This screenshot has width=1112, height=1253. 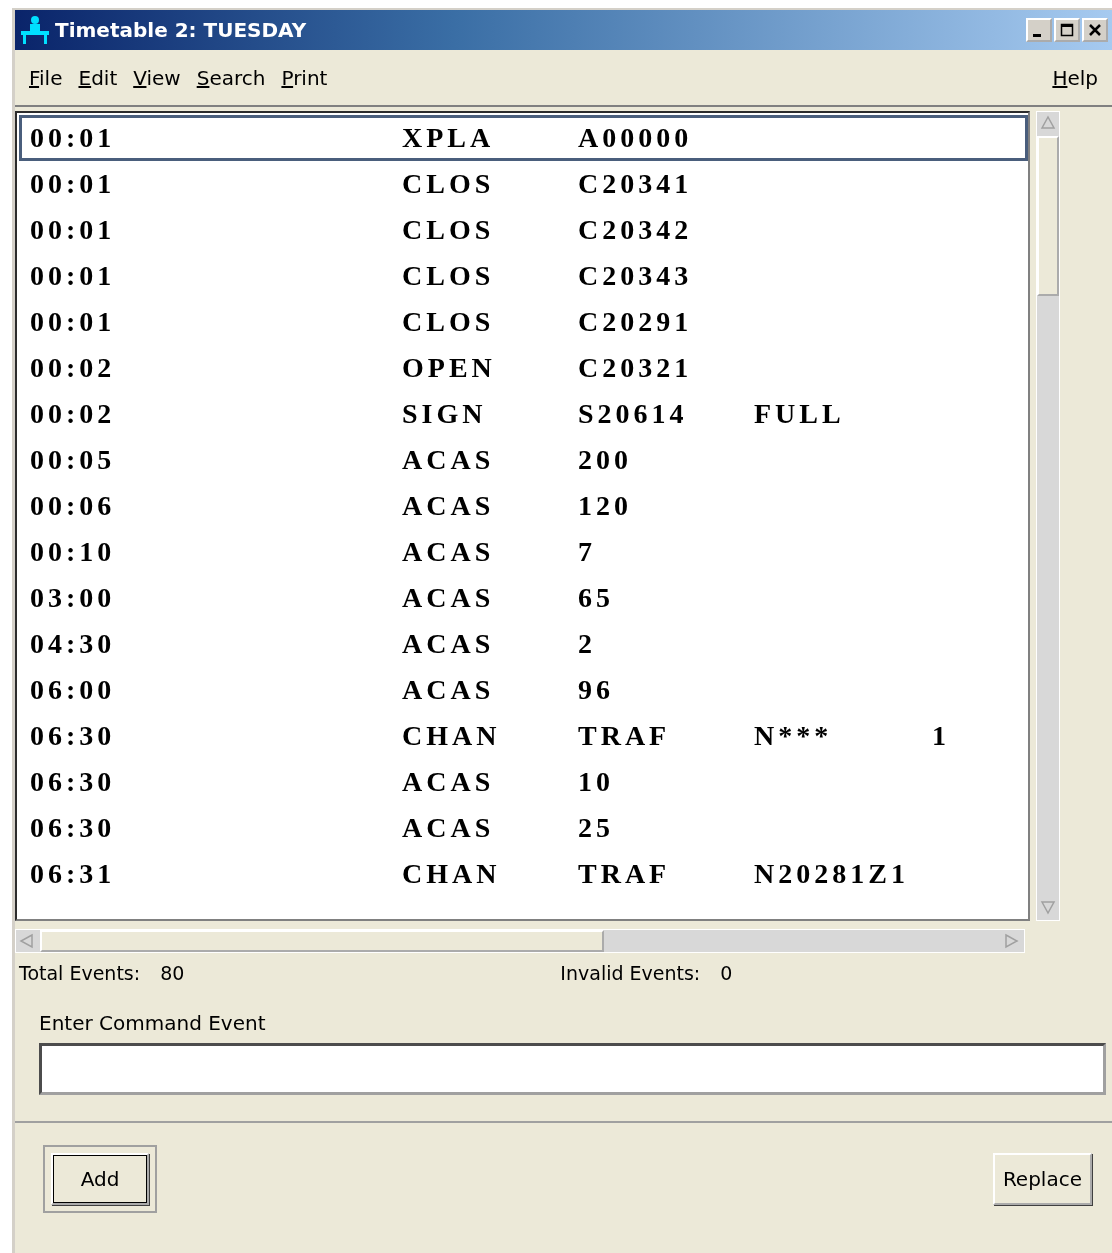 I want to click on person-at-desk-icon, so click(x=35, y=30).